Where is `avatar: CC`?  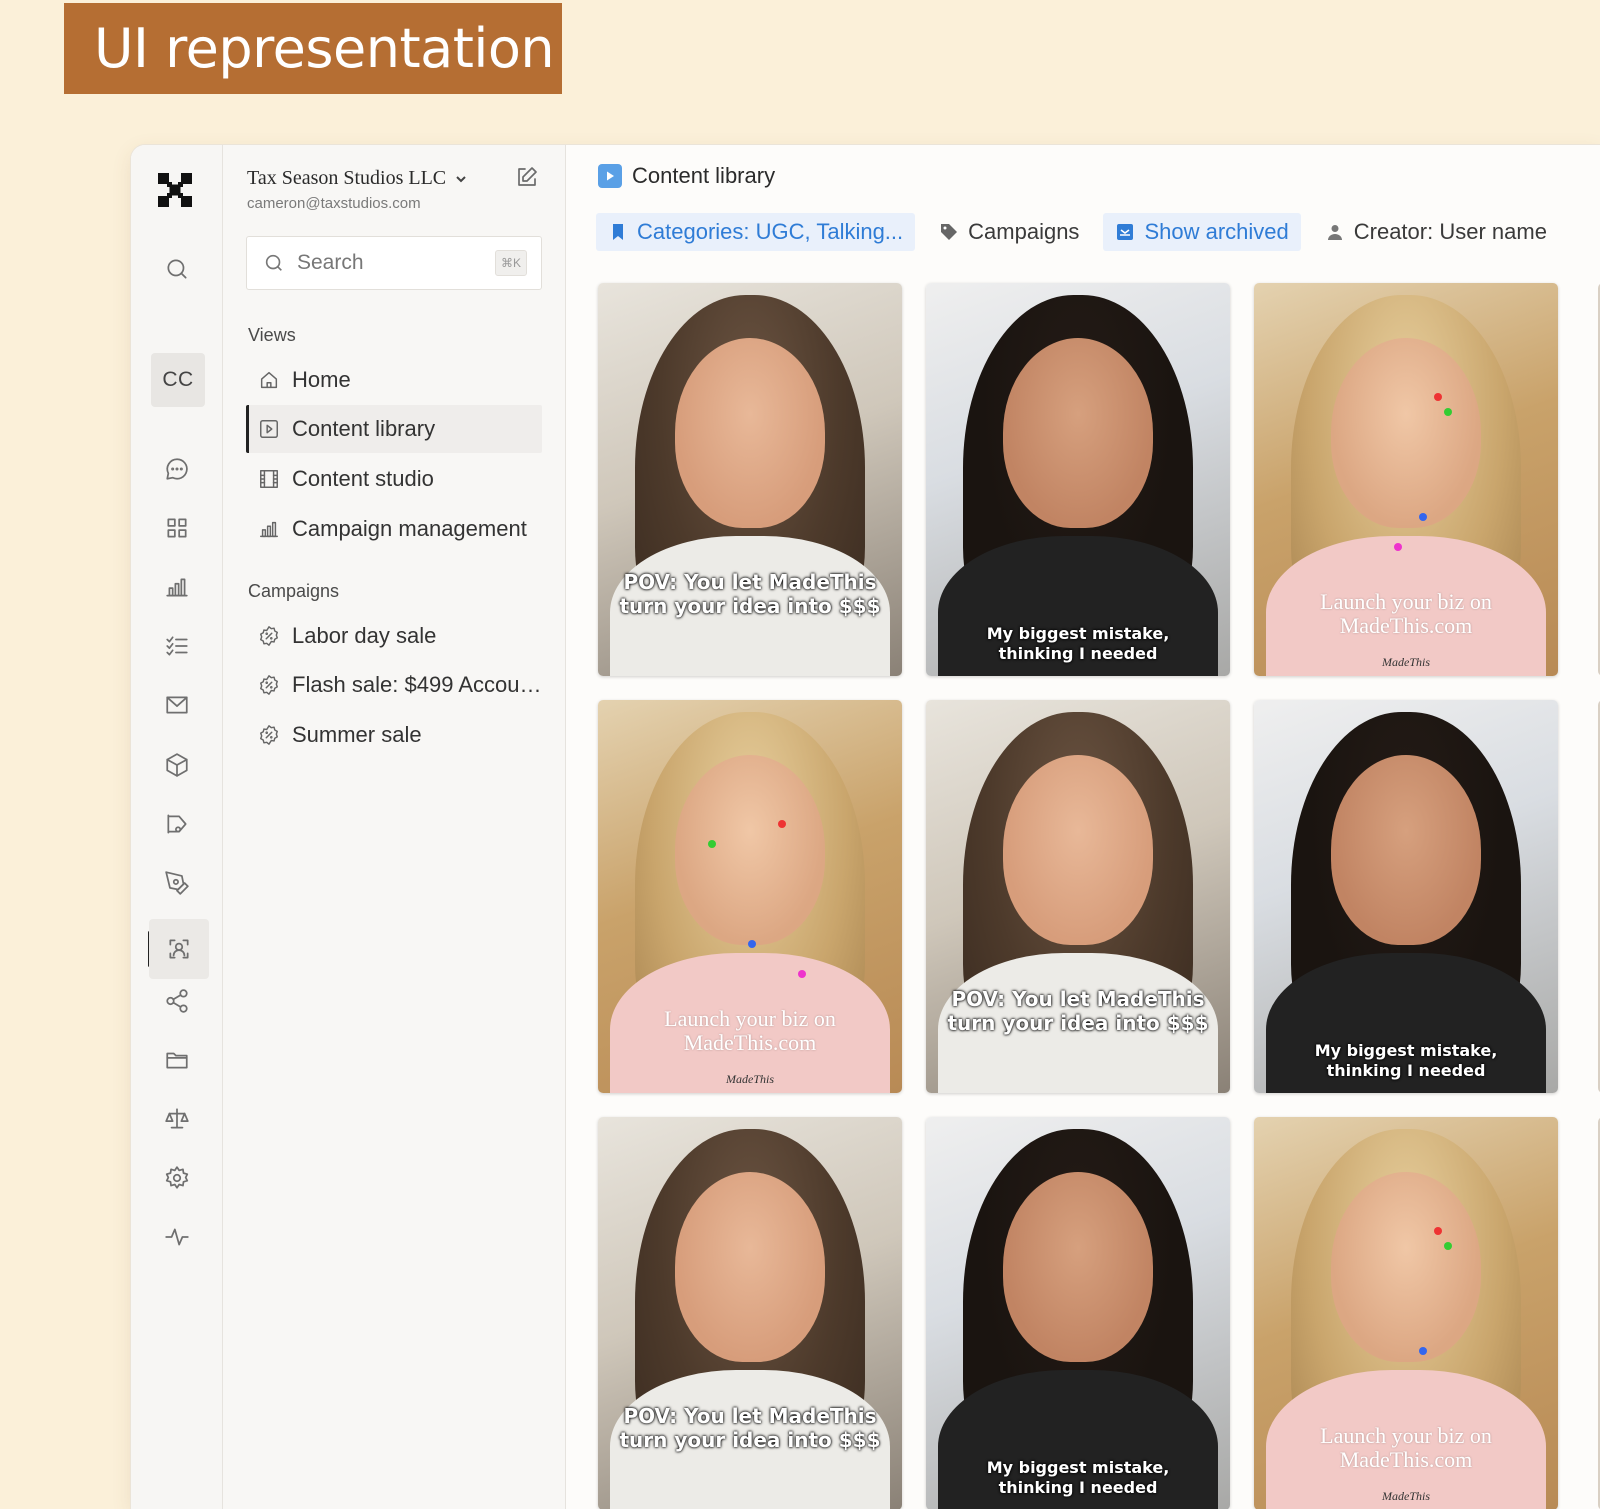
avatar: CC is located at coordinates (178, 380).